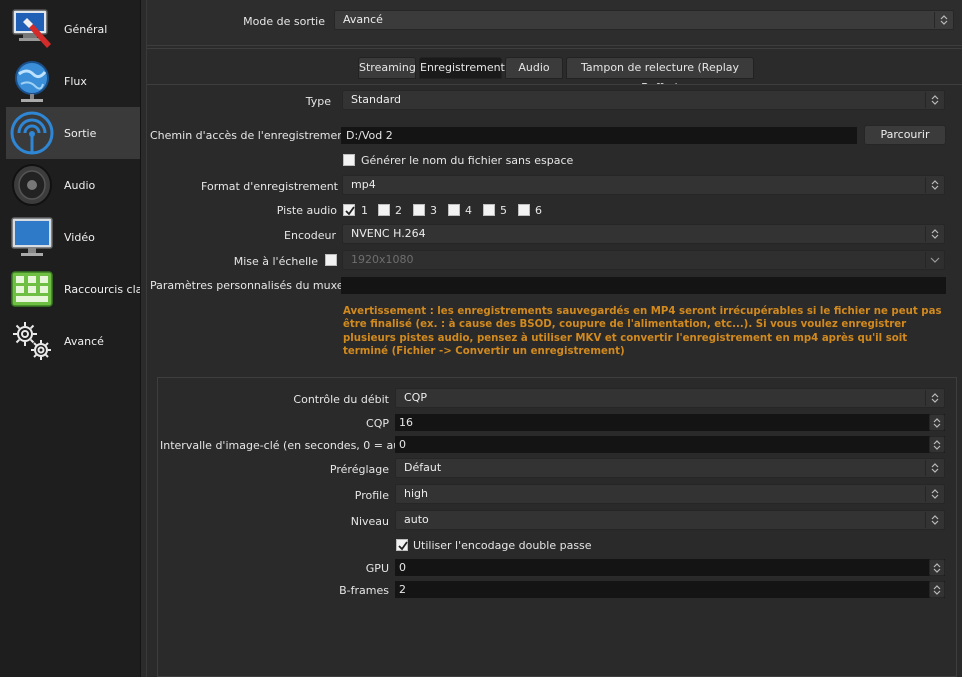  I want to click on gpu-value: 0, so click(402, 567).